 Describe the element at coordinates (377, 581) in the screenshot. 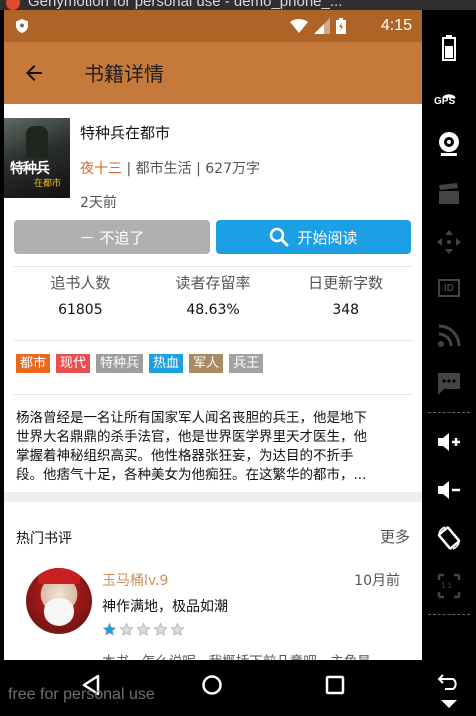

I see `review-date: 10月前` at that location.